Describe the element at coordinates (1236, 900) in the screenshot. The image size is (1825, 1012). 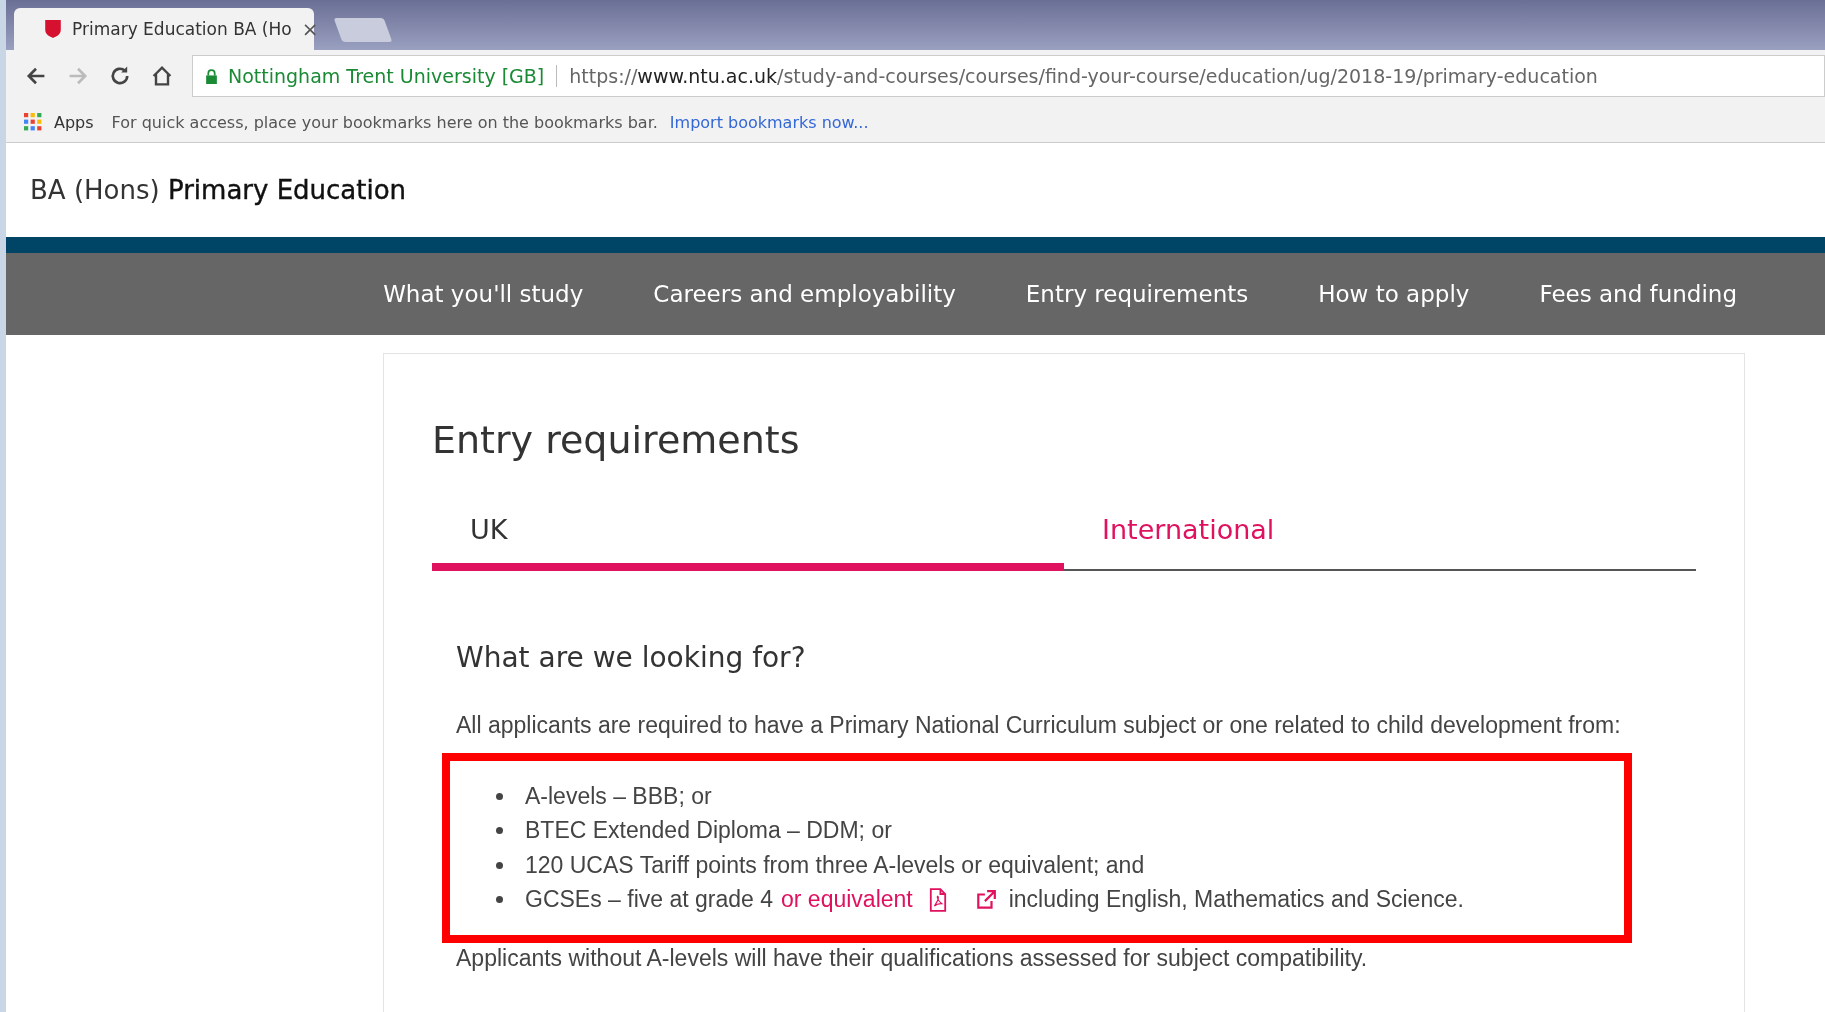
I see `requirement-text: including English, Mathematics and Science.` at that location.